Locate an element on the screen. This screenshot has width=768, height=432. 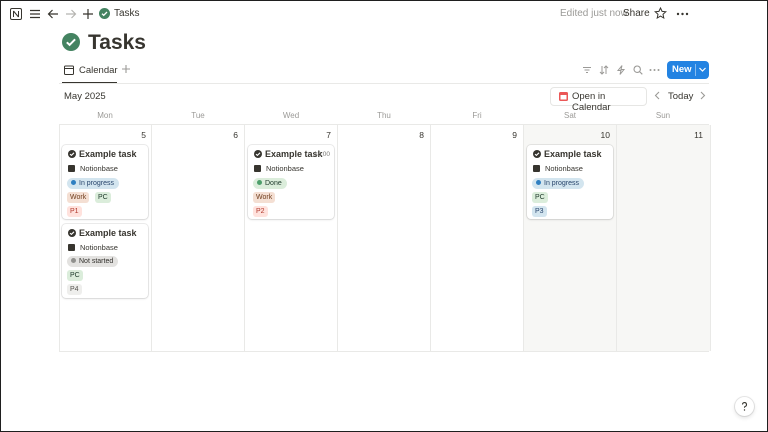
open-in-calendar-label: Open in Calendar is located at coordinates (591, 102).